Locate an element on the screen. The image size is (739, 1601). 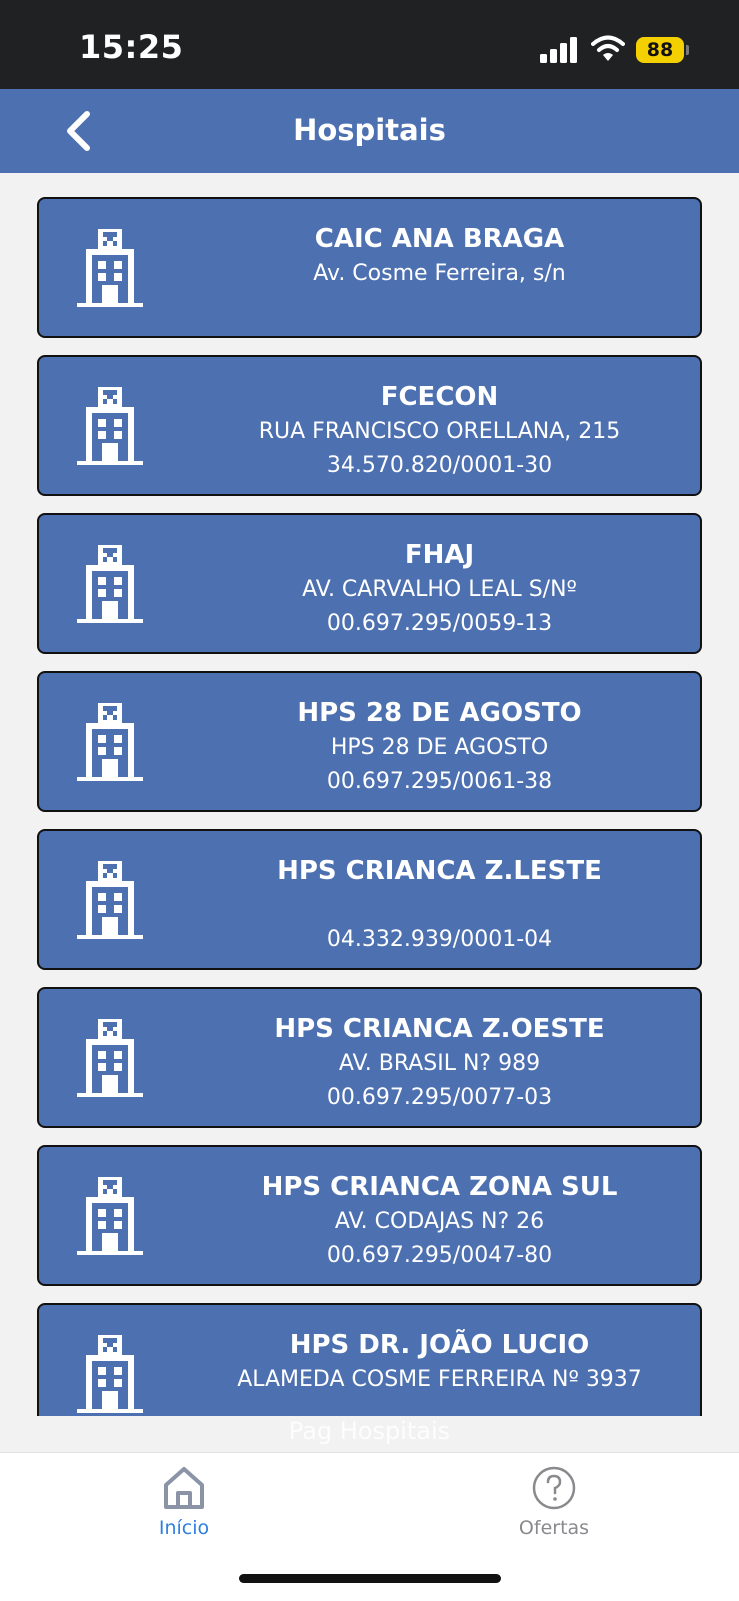
hospital-cnpj: 04.332.939/0001-04 is located at coordinates (439, 939).